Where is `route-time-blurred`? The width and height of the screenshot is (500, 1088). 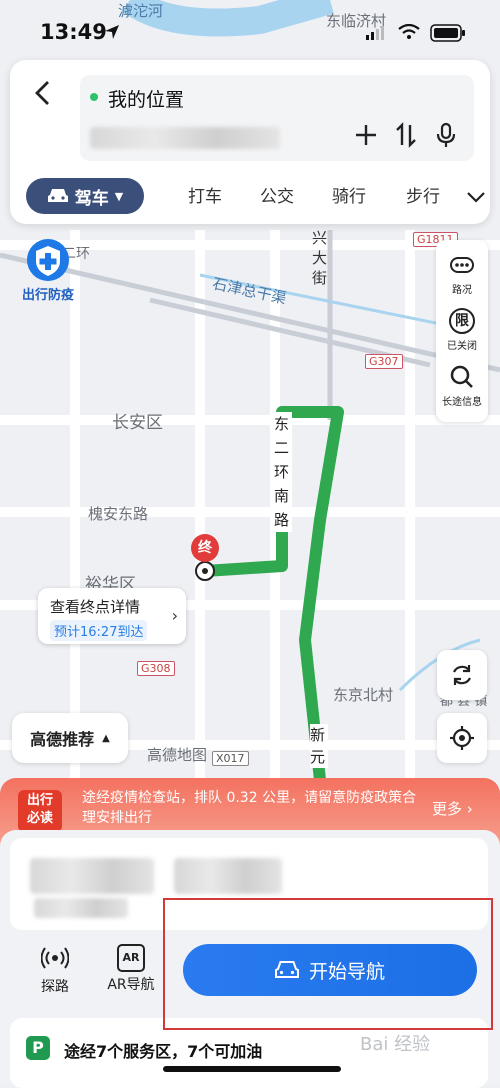
route-time-blurred is located at coordinates (92, 876).